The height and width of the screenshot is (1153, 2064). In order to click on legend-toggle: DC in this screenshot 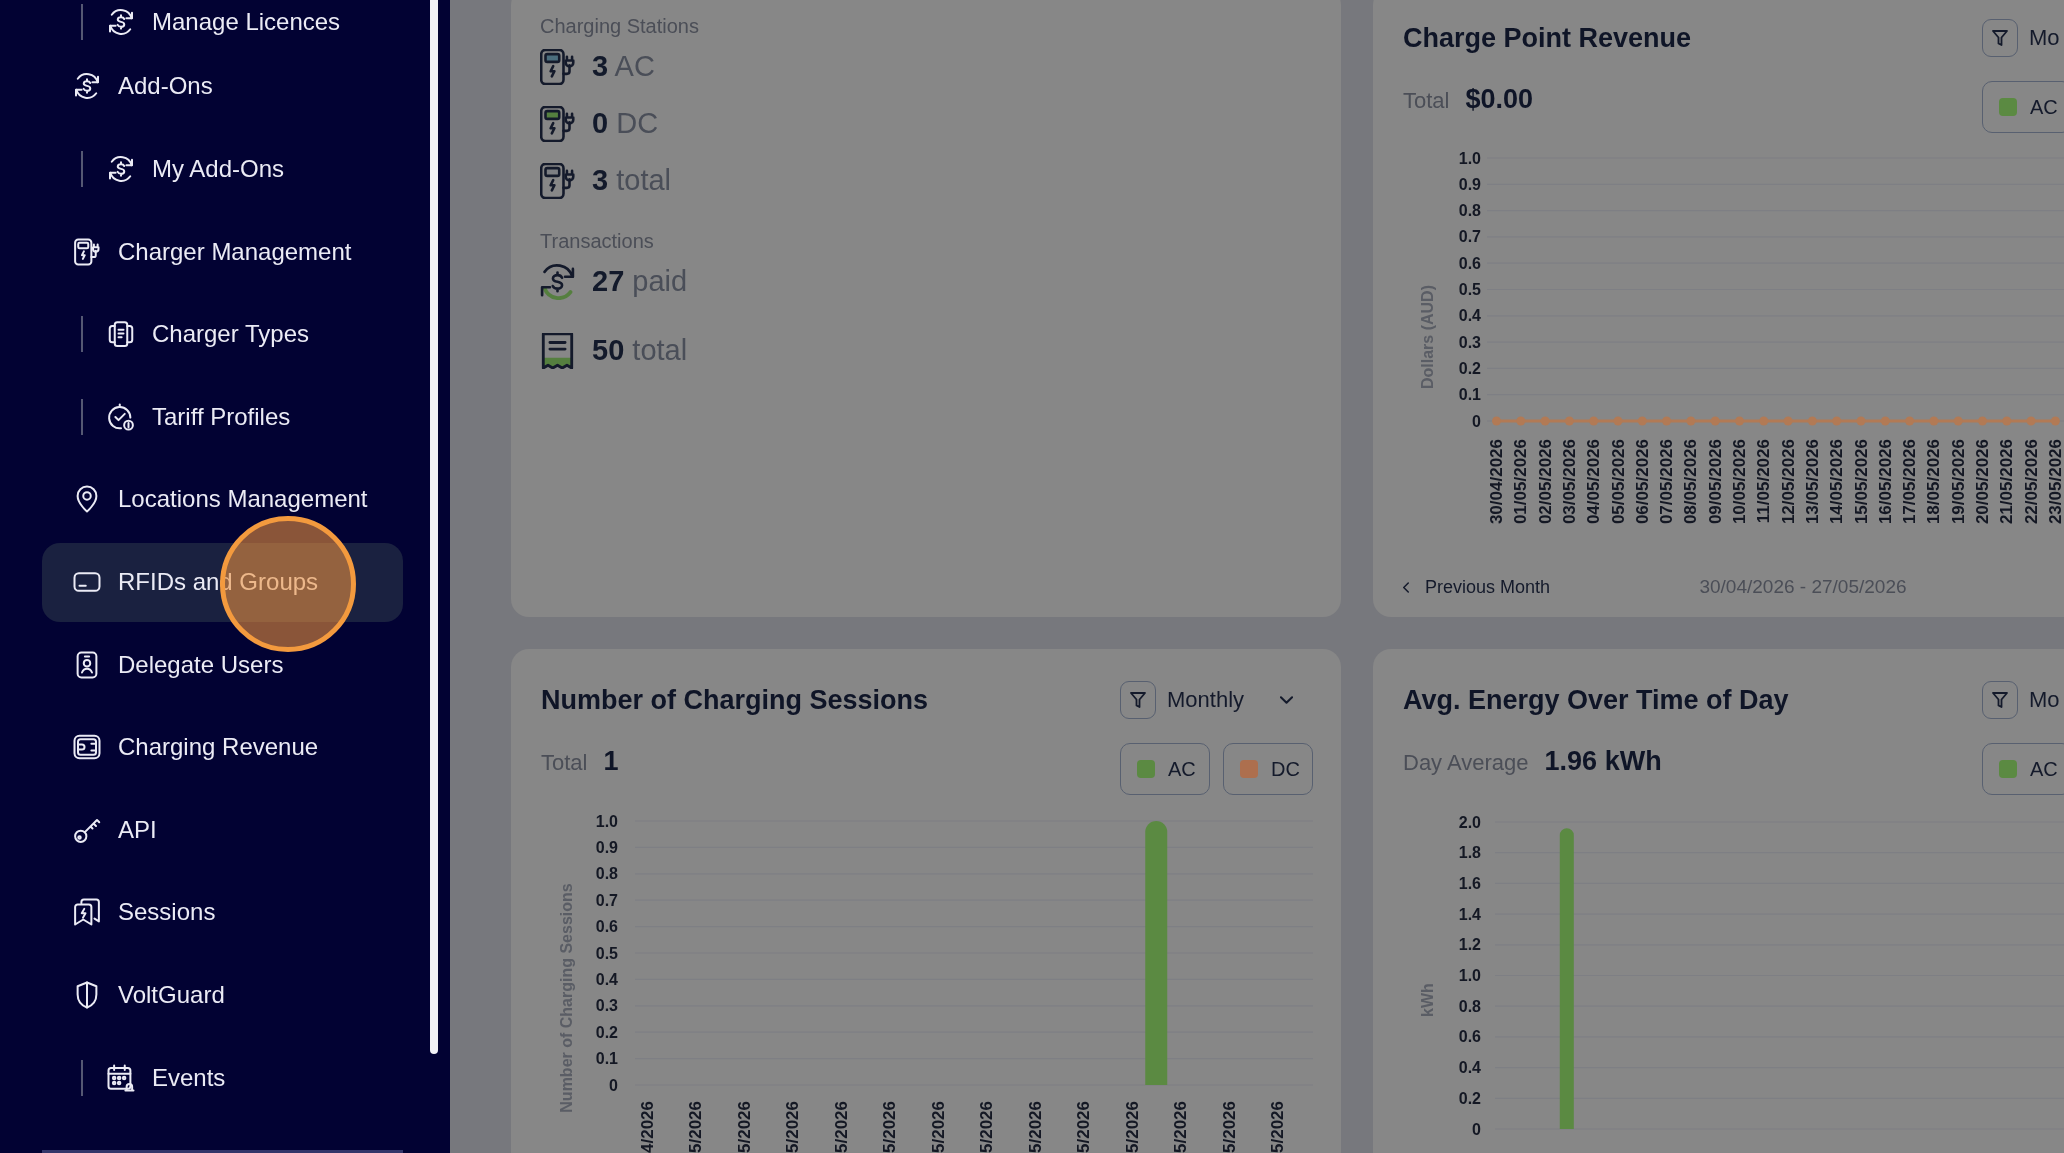, I will do `click(1268, 769)`.